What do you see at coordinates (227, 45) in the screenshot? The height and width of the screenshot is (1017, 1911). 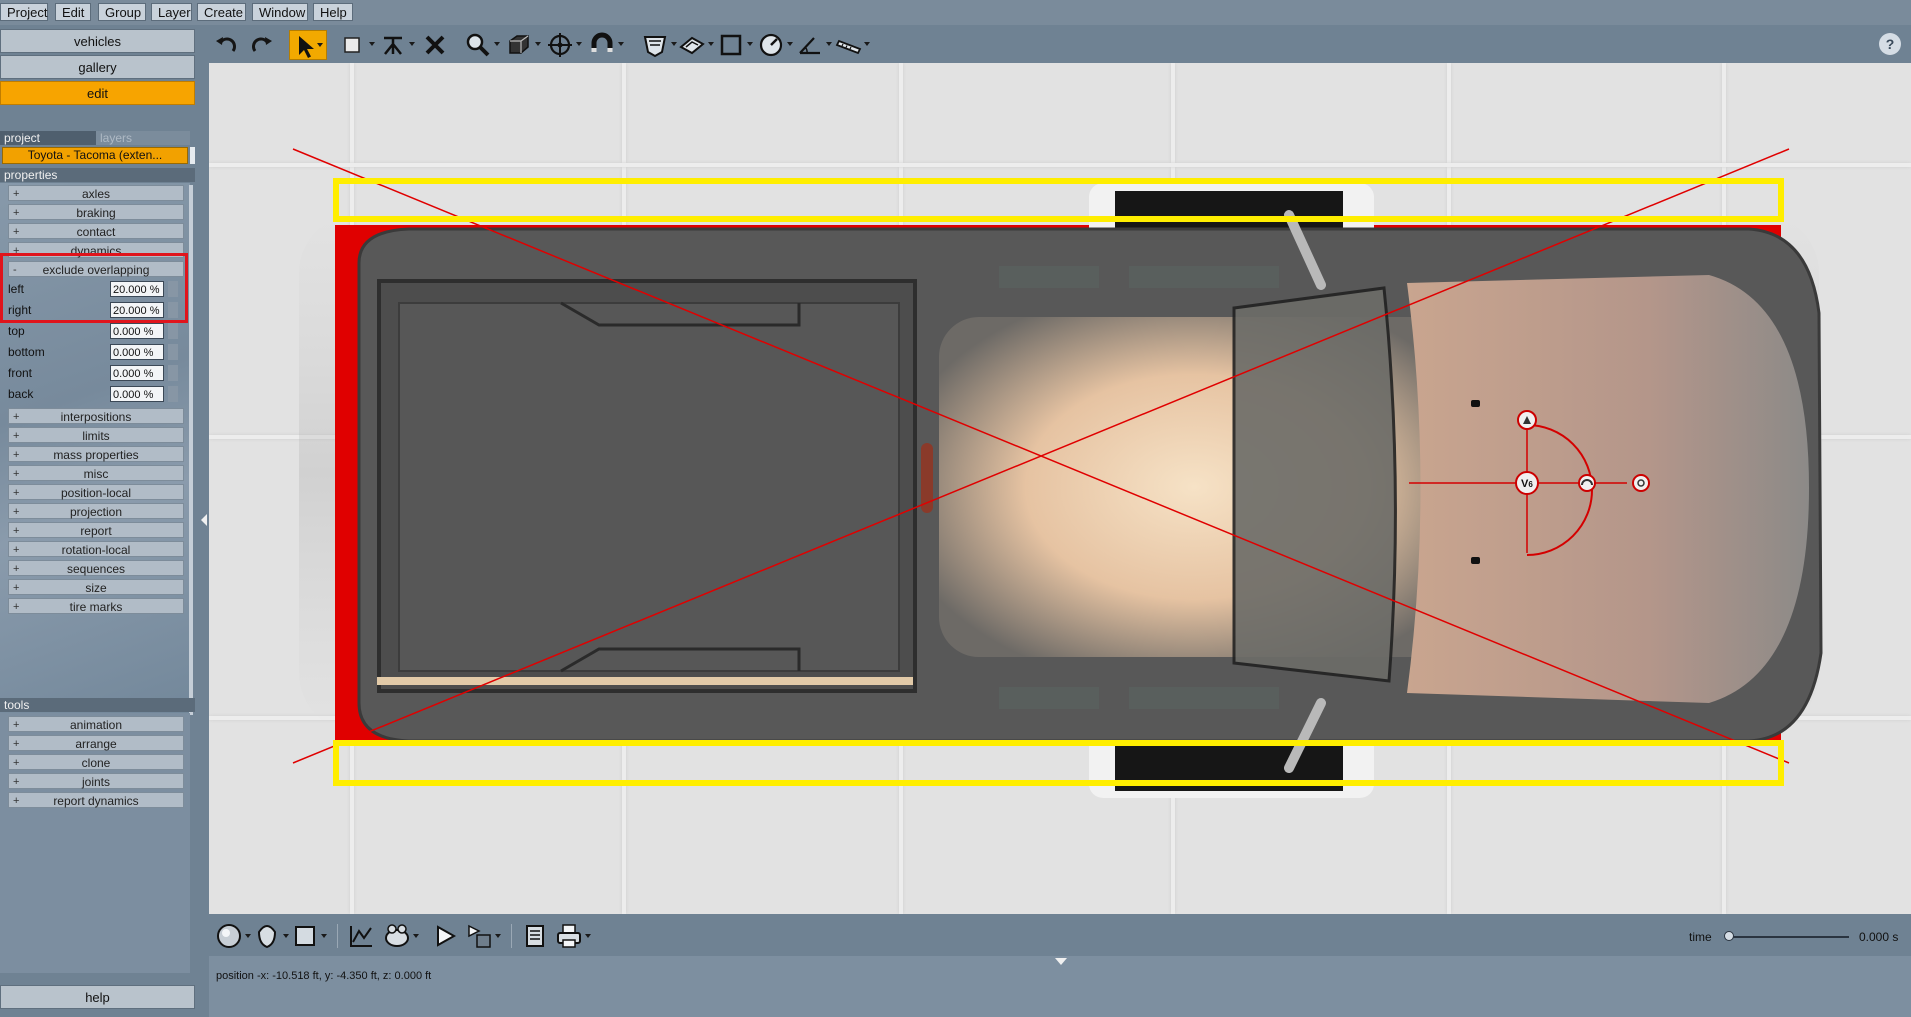 I see `undo-icon` at bounding box center [227, 45].